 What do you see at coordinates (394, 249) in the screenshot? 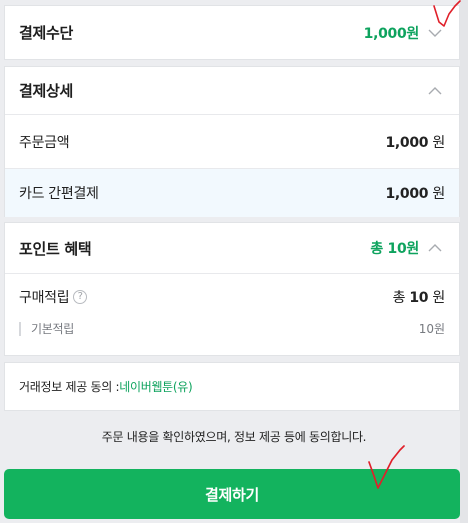
I see `point-benefit-total: 총 10원` at bounding box center [394, 249].